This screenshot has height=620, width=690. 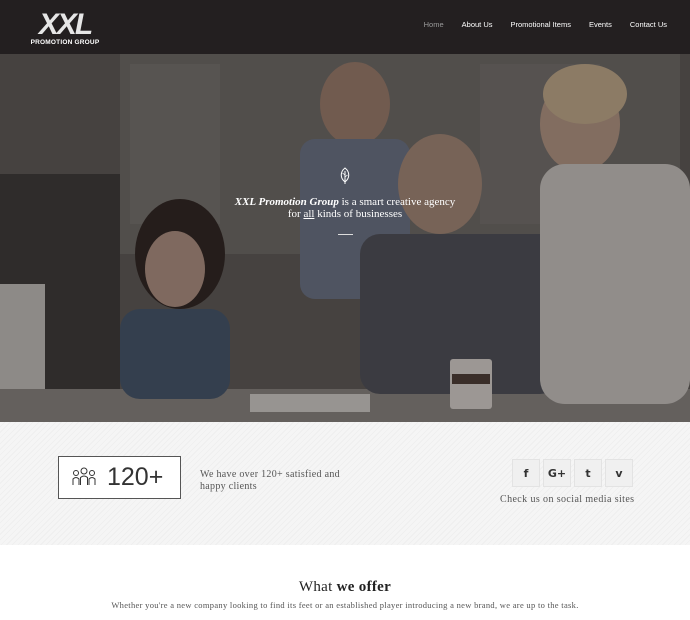 I want to click on nav-promotional-items: Promotional Items, so click(x=541, y=25).